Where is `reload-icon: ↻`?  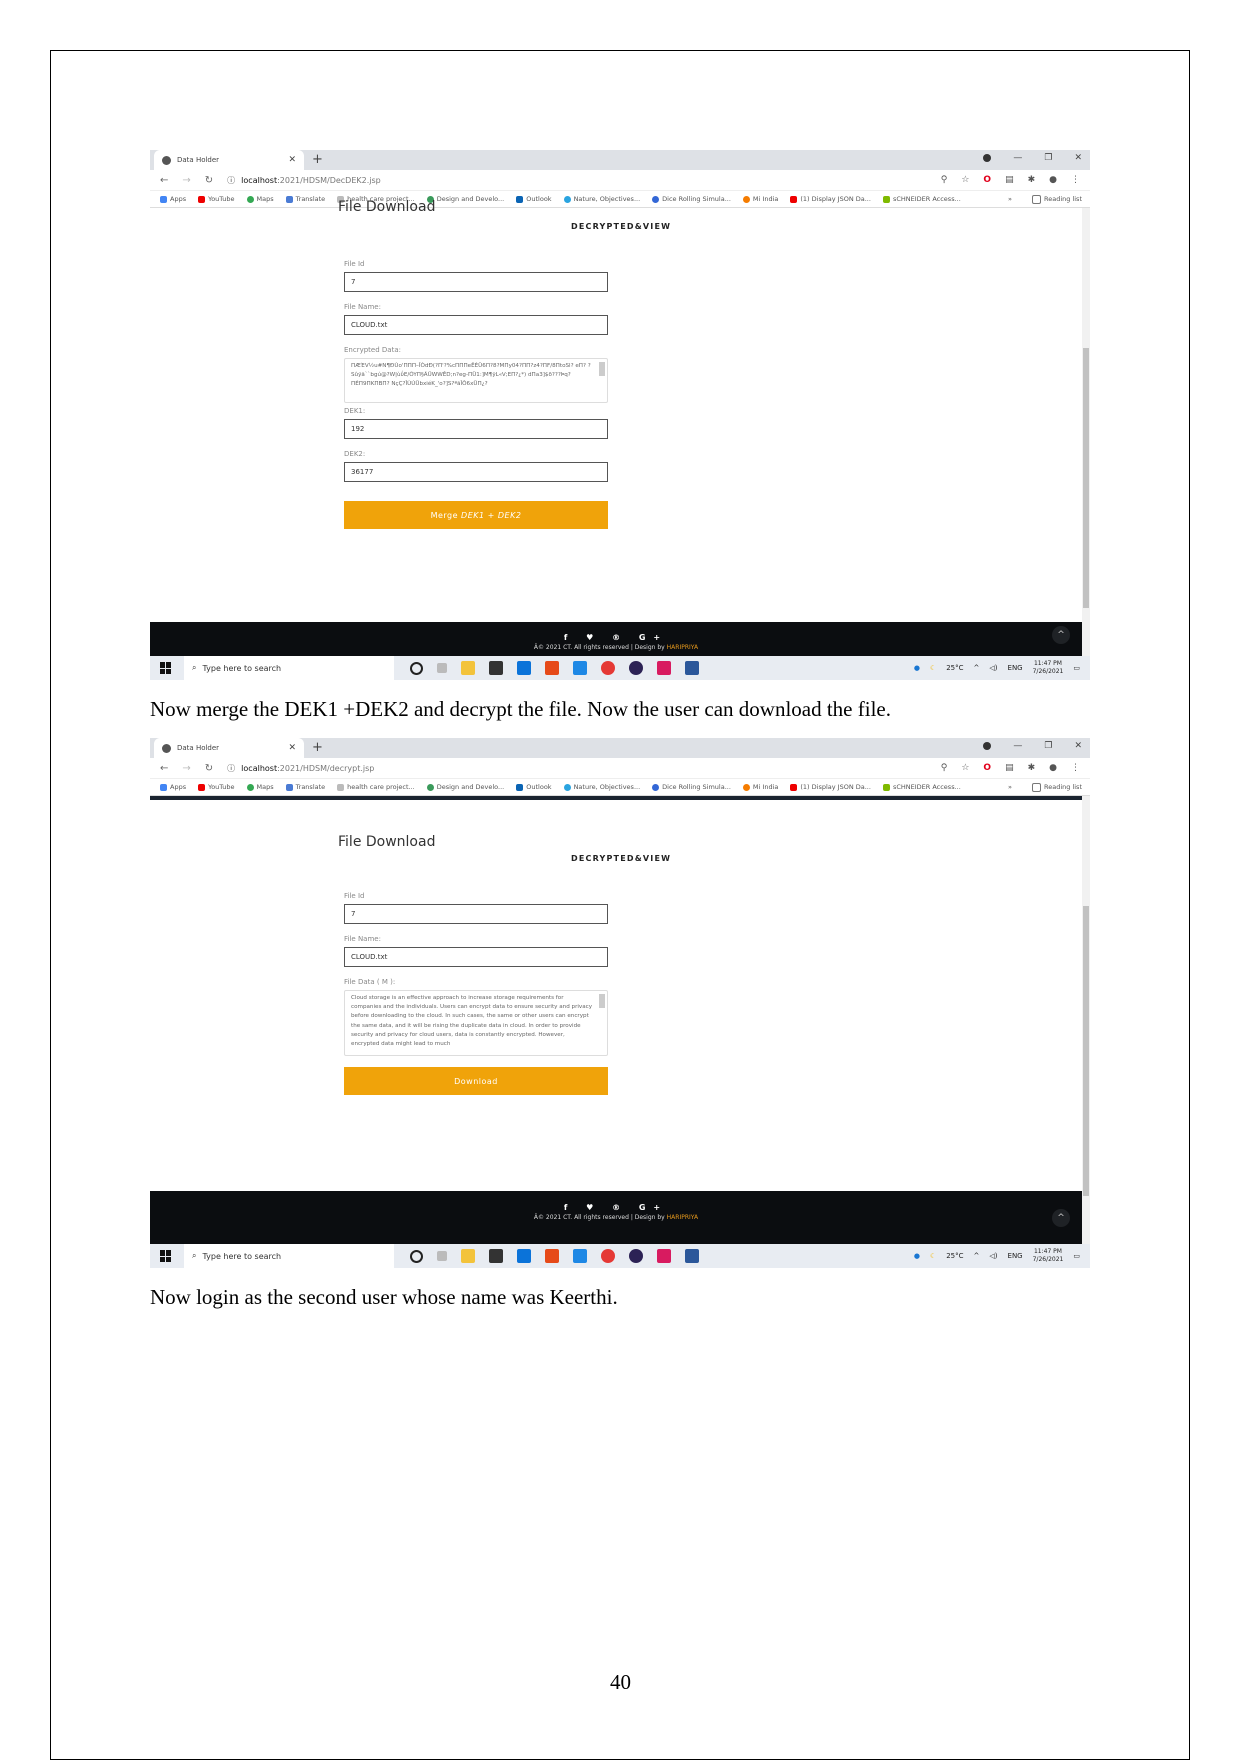 reload-icon: ↻ is located at coordinates (209, 768).